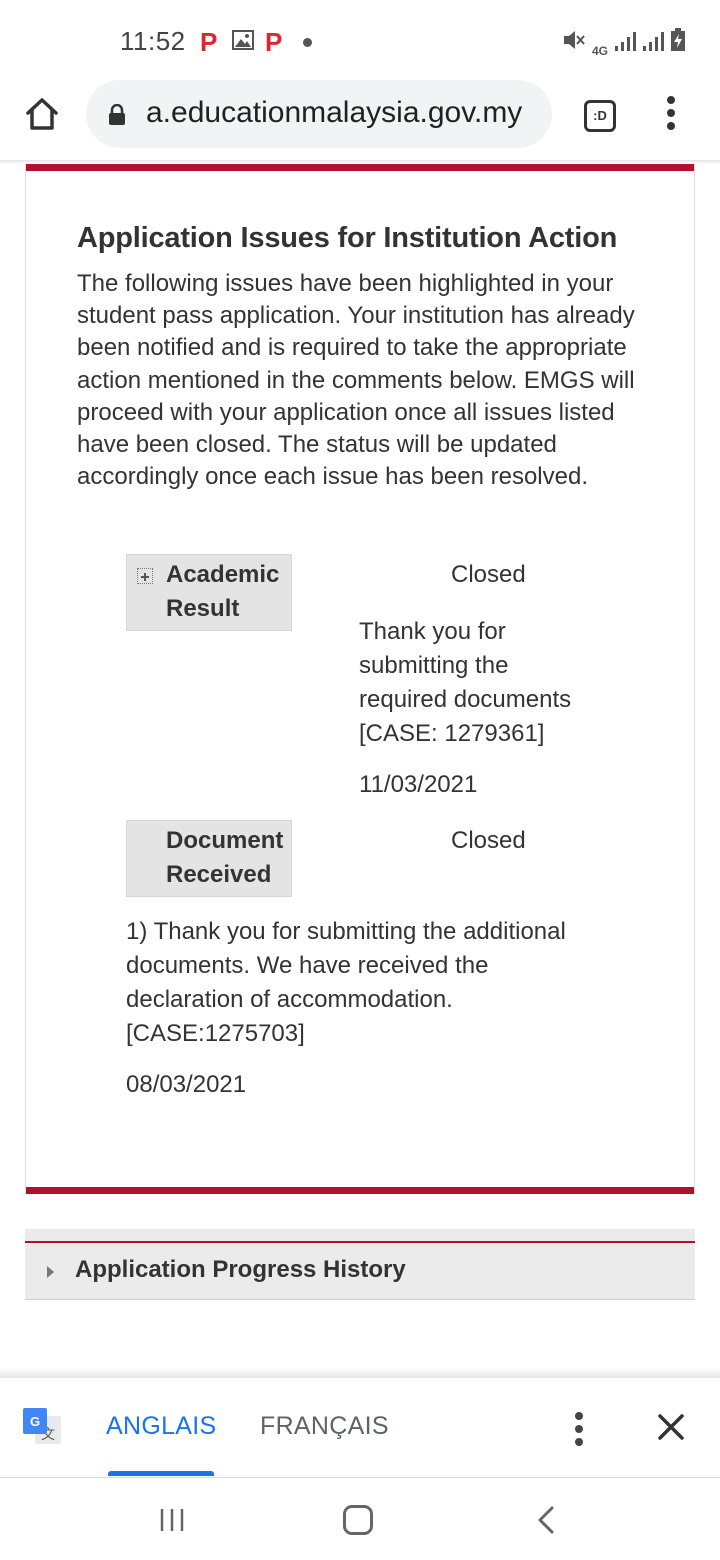 Image resolution: width=720 pixels, height=1560 pixels. What do you see at coordinates (434, 665) in the screenshot?
I see `comment-line: submitting the` at bounding box center [434, 665].